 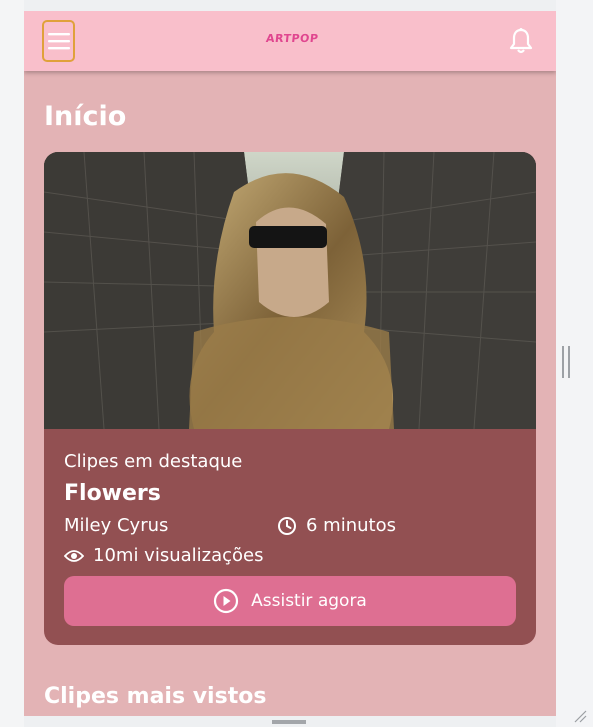 I want to click on menu-button, so click(x=58, y=41).